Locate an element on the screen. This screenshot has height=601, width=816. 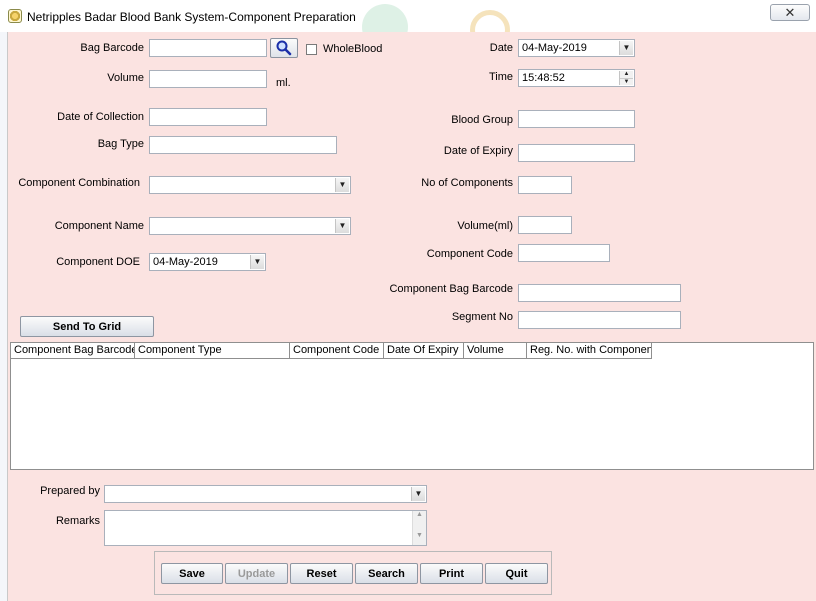
wholeblood-checkbox is located at coordinates (311, 49).